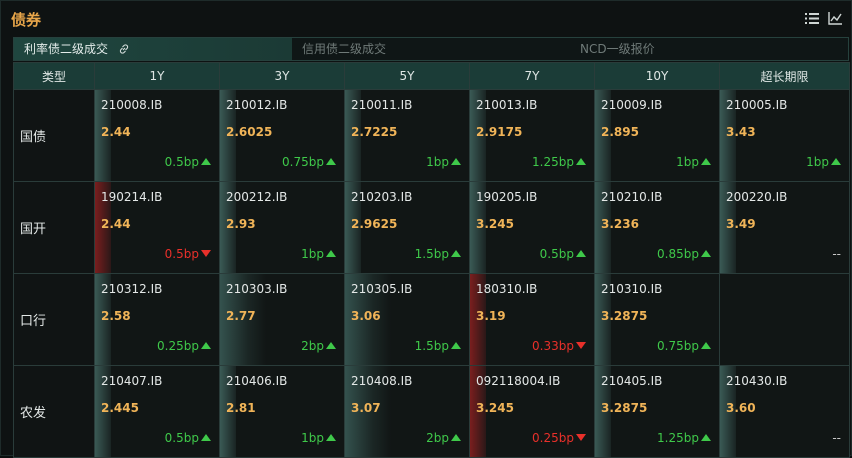  What do you see at coordinates (241, 408) in the screenshot?
I see `bond-yield: 2.81` at bounding box center [241, 408].